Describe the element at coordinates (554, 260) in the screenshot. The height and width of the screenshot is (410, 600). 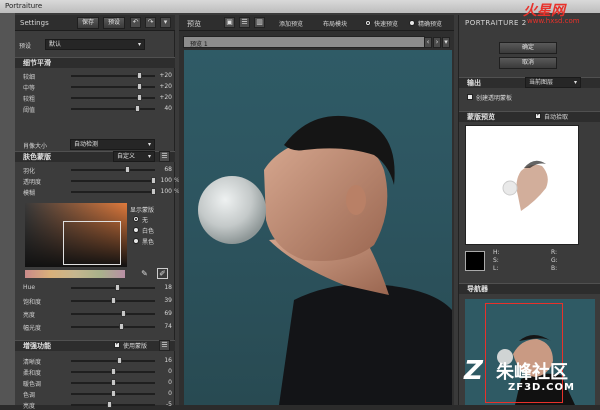
I see `readout-g: G:` at that location.